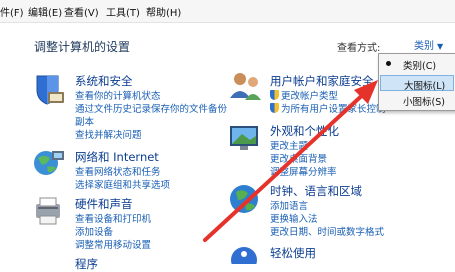 Image resolution: width=455 pixels, height=272 pixels. Describe the element at coordinates (420, 66) in the screenshot. I see `option-category-label: 类别(C)` at that location.